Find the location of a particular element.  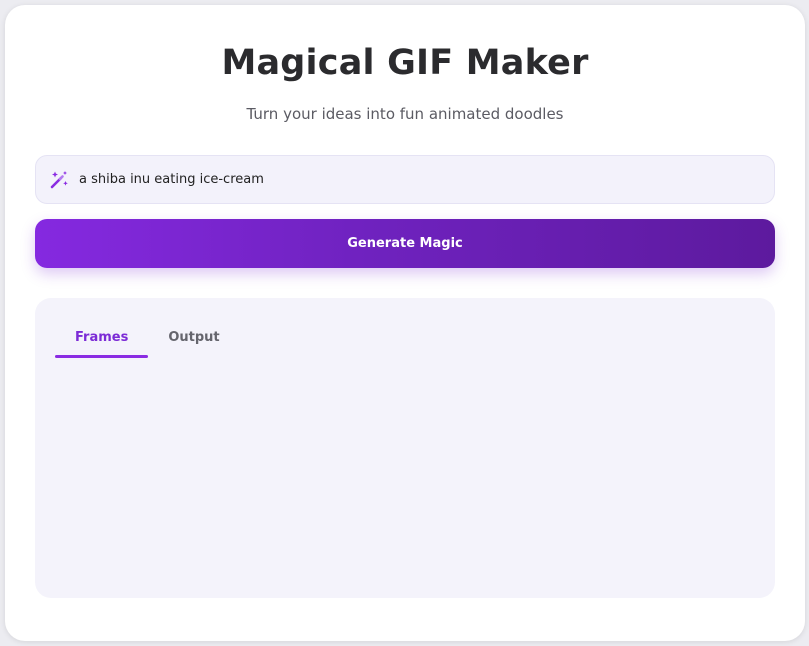

prompt-field is located at coordinates (405, 179).